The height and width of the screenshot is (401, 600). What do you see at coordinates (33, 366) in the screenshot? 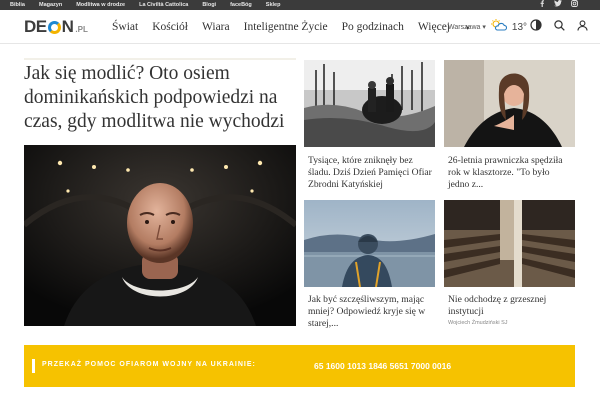
I see `banner-accent-bar` at bounding box center [33, 366].